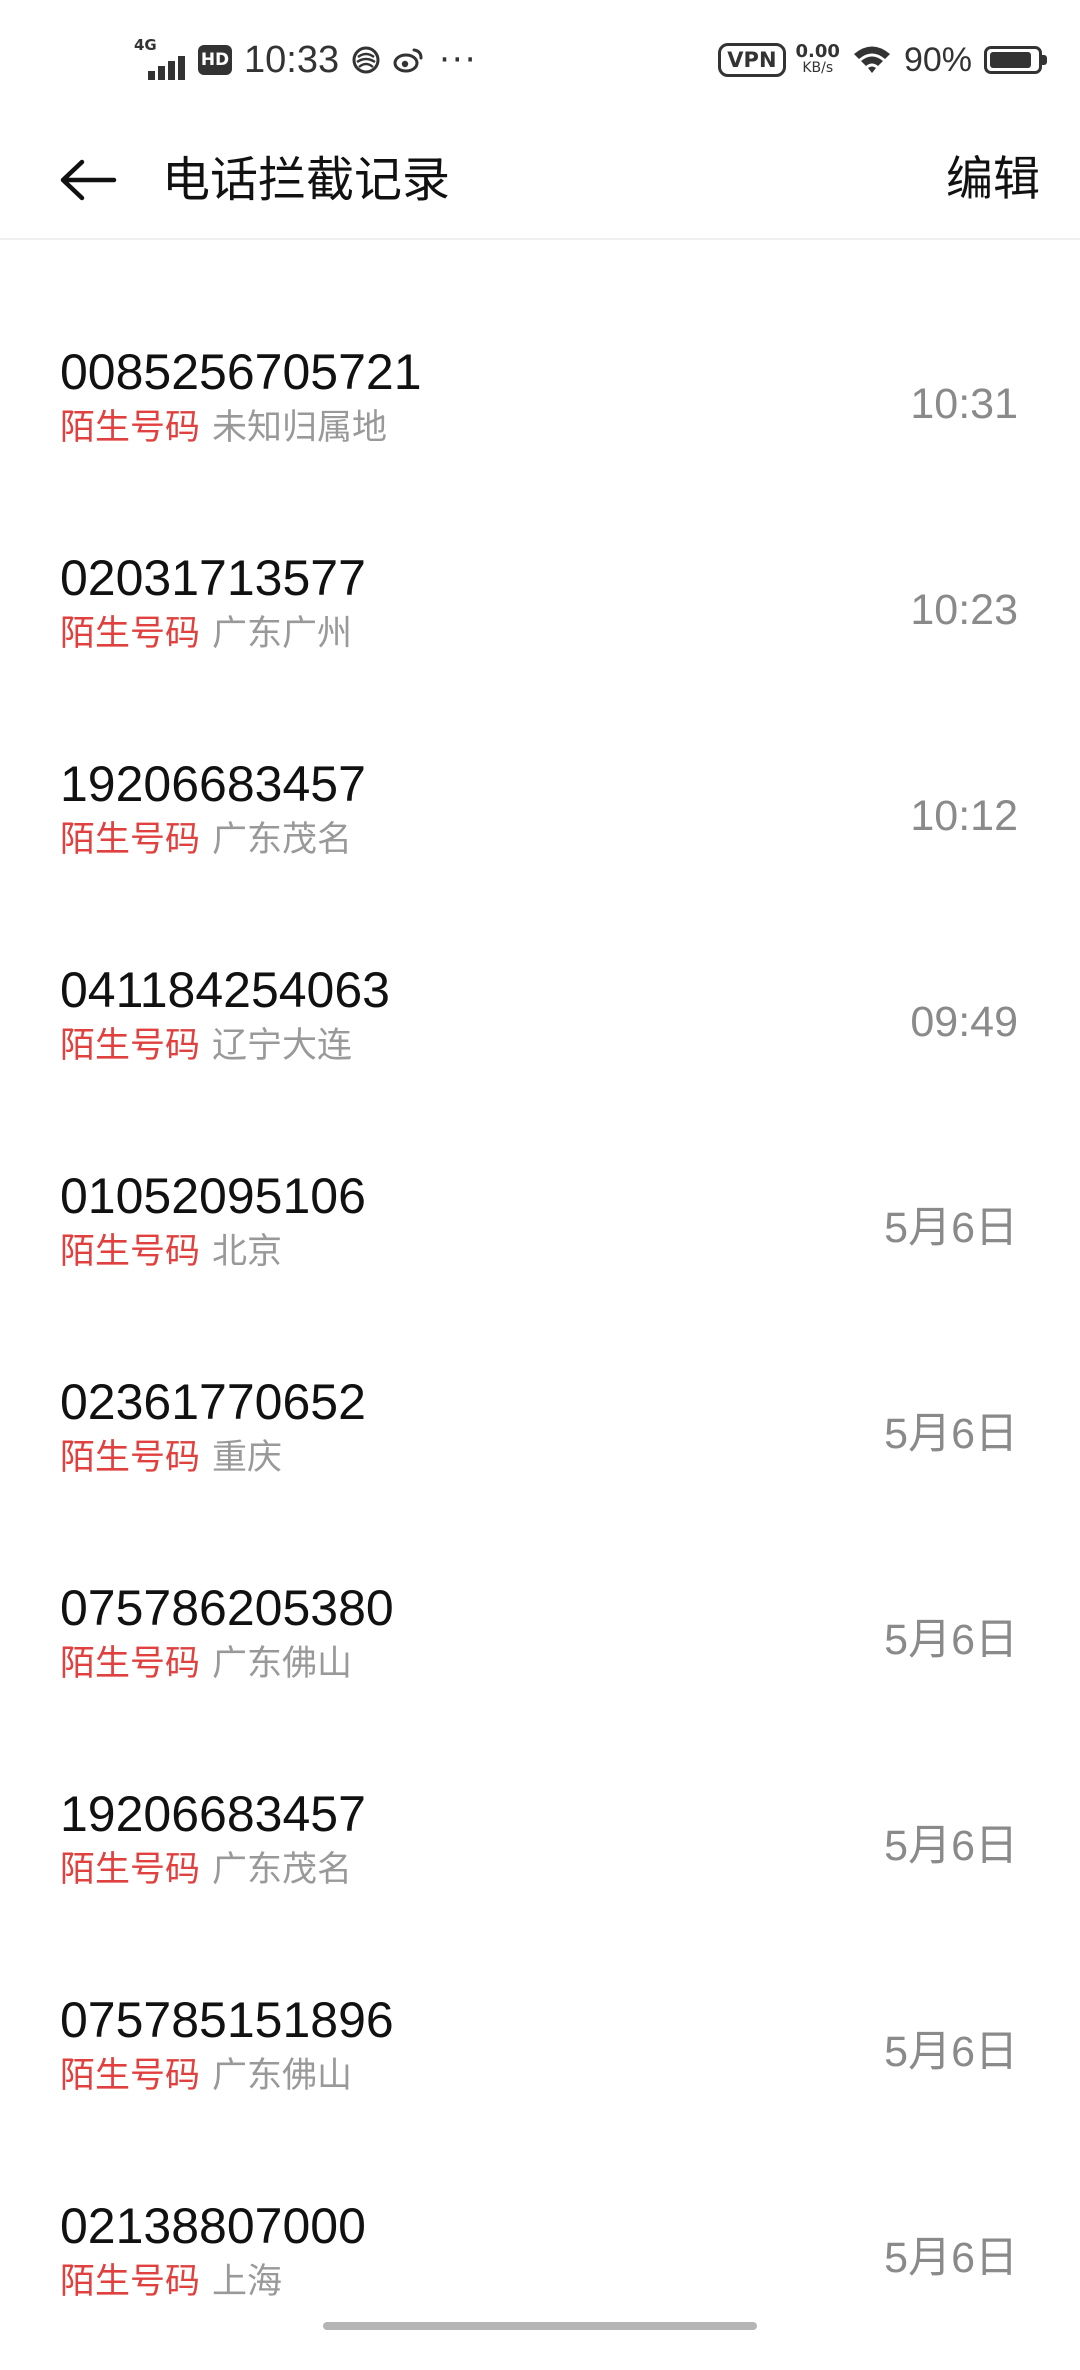  Describe the element at coordinates (993, 180) in the screenshot. I see `edit-button: 编辑` at that location.